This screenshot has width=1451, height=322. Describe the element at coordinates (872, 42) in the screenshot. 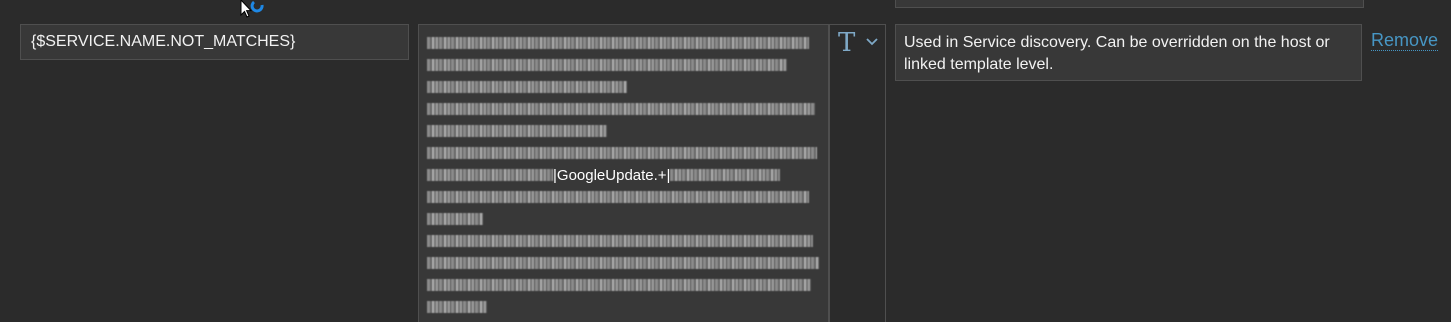

I see `chevron-down-icon` at that location.